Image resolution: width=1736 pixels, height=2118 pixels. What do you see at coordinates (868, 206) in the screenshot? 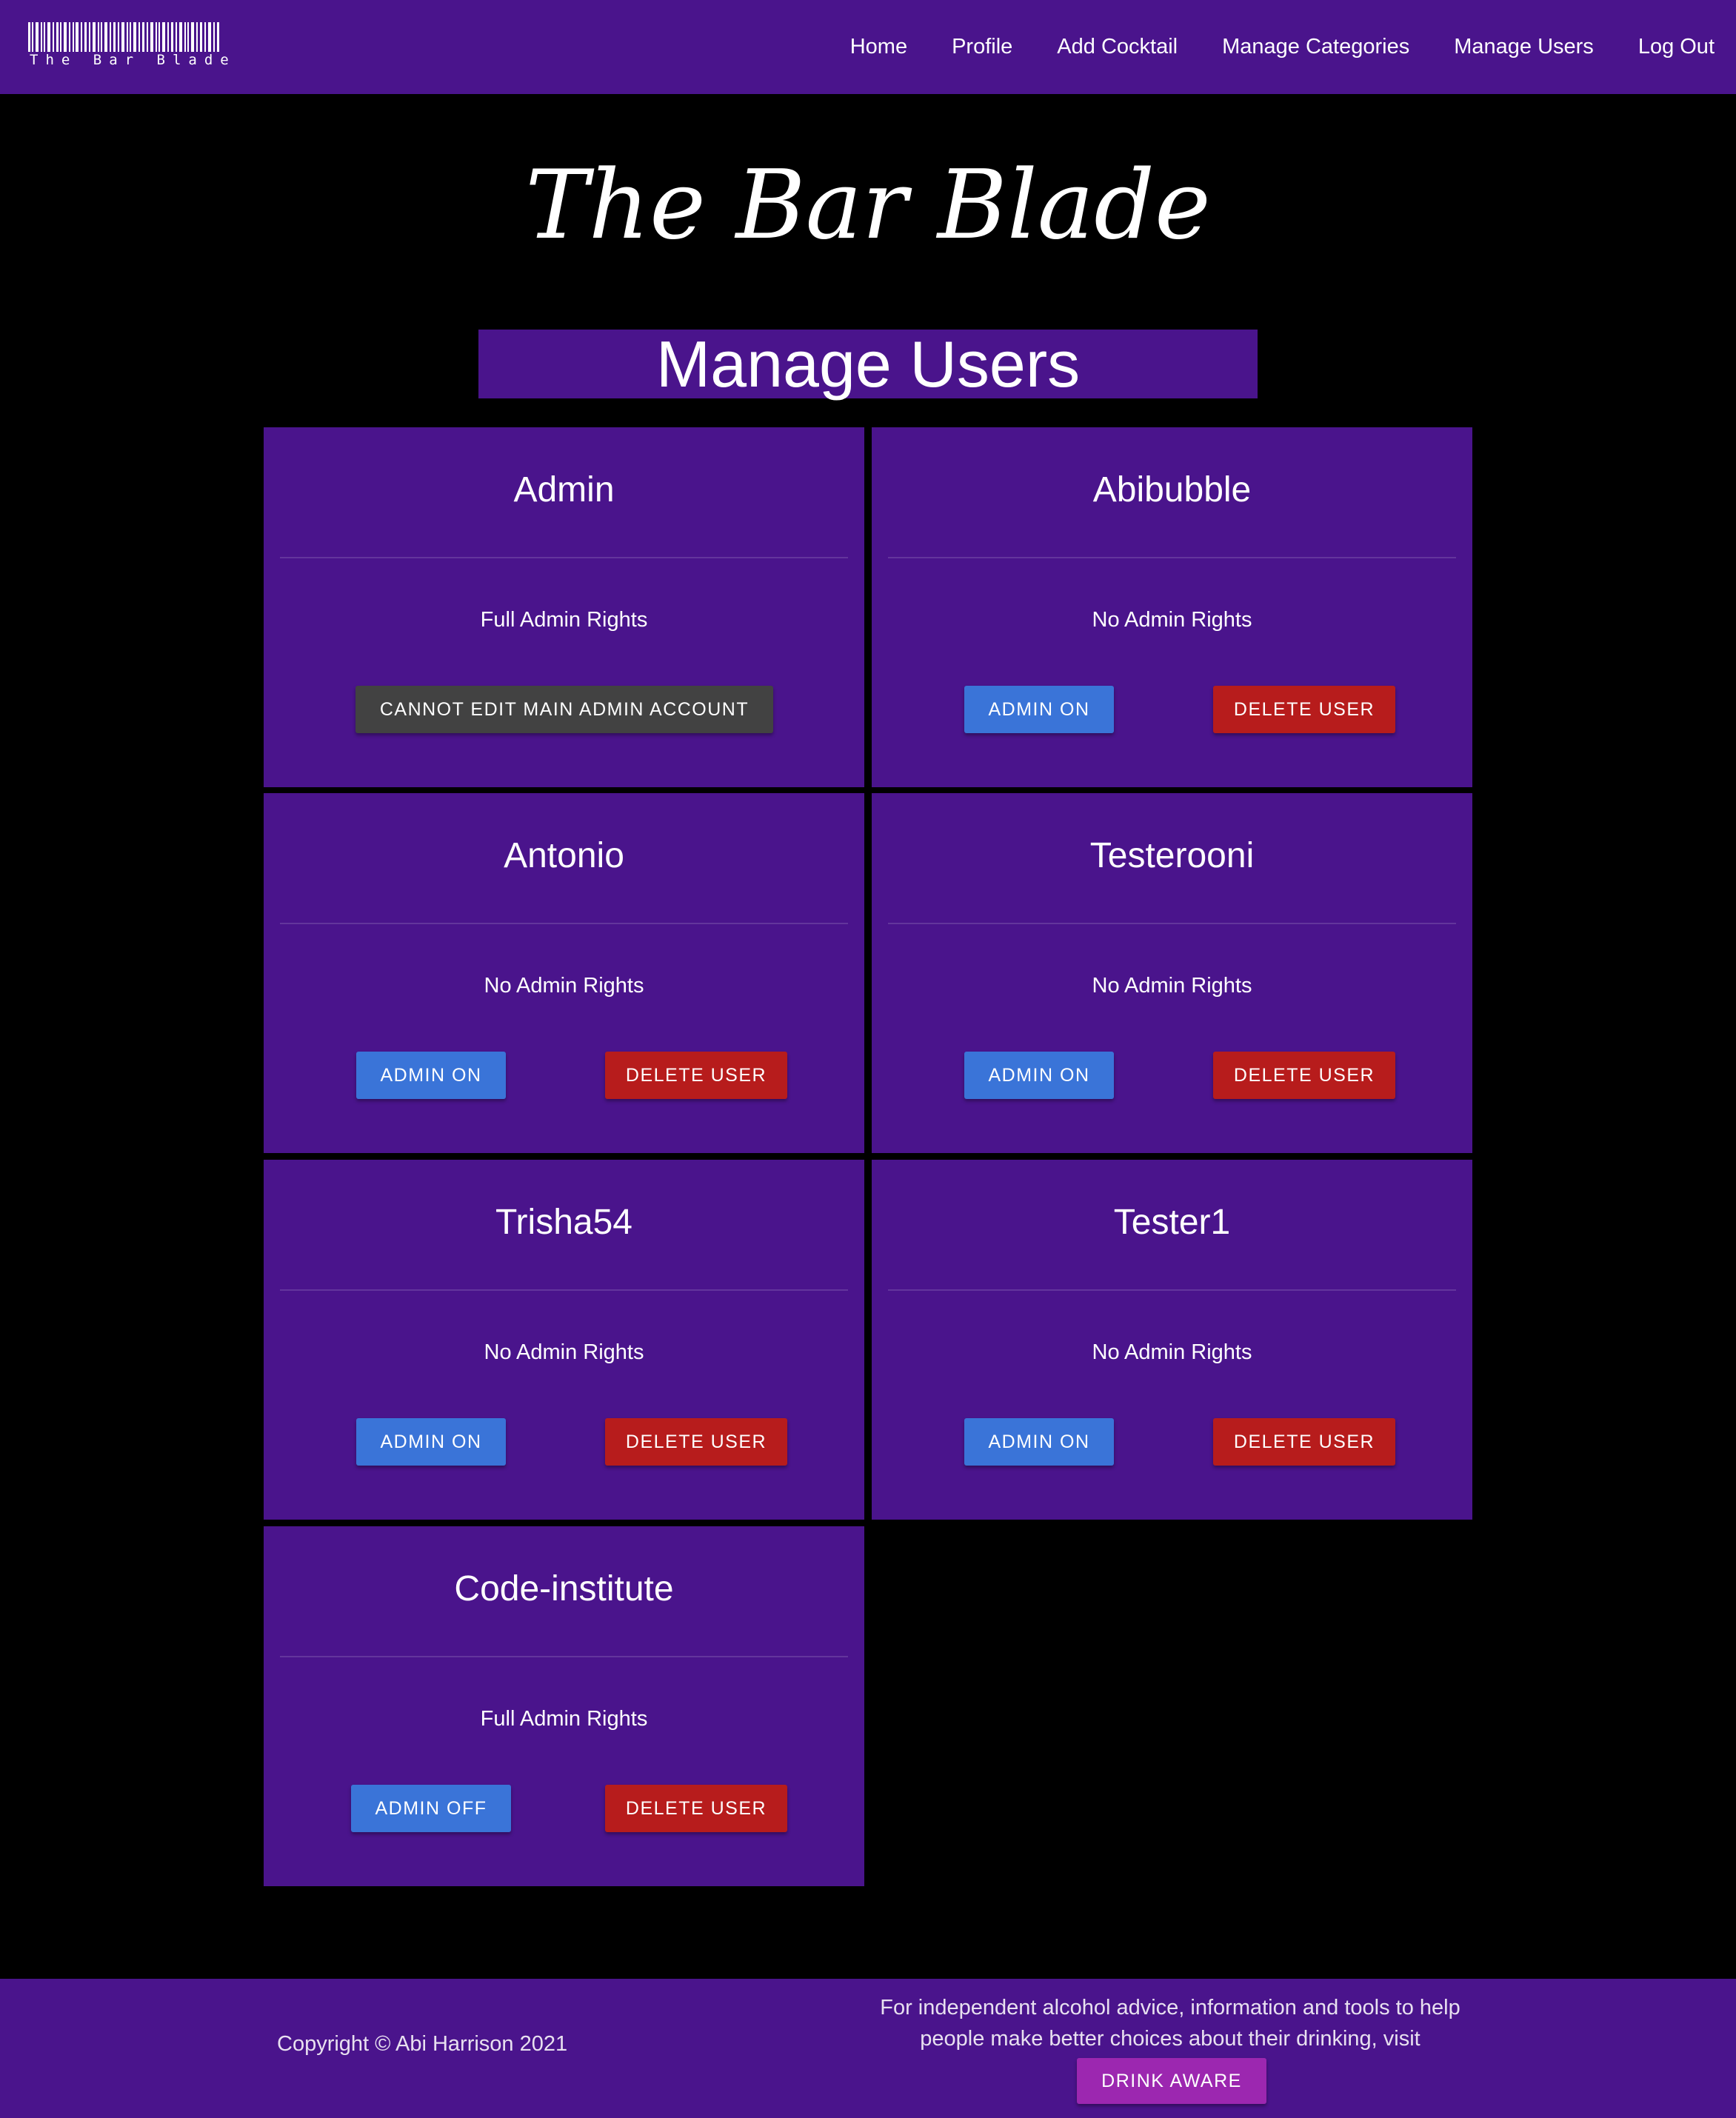
I see `brand-title: The Bar Blade` at bounding box center [868, 206].